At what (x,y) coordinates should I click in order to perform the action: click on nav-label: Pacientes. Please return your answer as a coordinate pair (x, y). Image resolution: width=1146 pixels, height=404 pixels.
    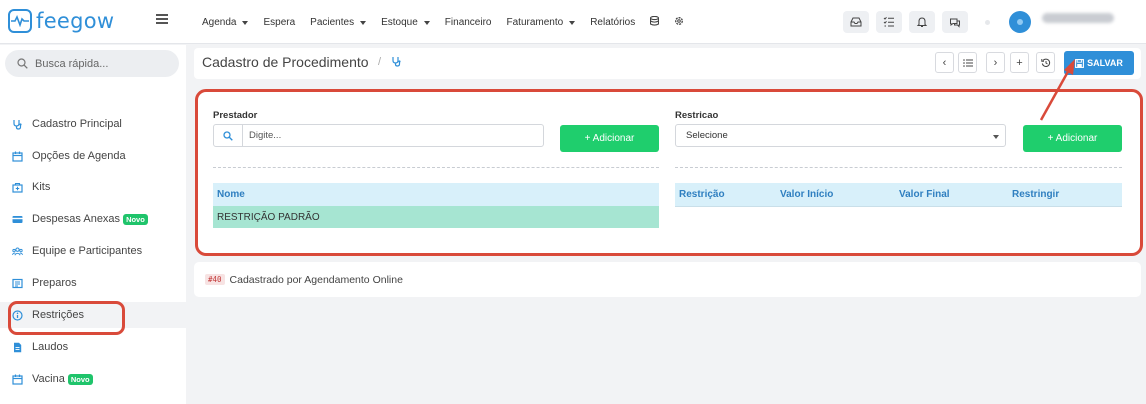
    Looking at the image, I should click on (332, 22).